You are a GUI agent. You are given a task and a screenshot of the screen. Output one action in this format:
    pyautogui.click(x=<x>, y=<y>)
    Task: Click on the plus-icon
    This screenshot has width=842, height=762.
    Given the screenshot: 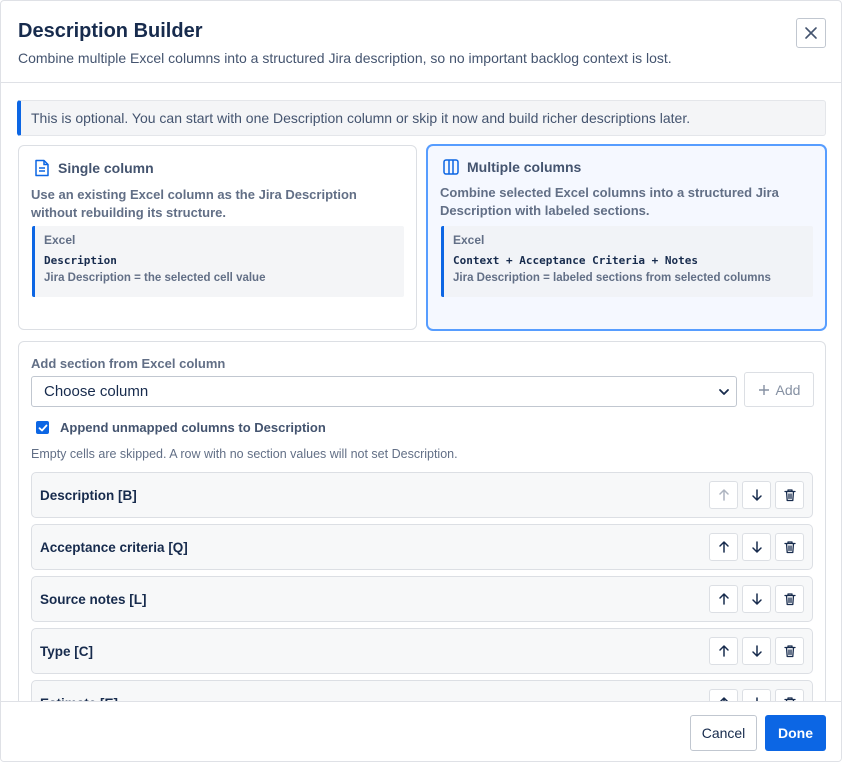 What is the action you would take?
    pyautogui.click(x=763, y=389)
    